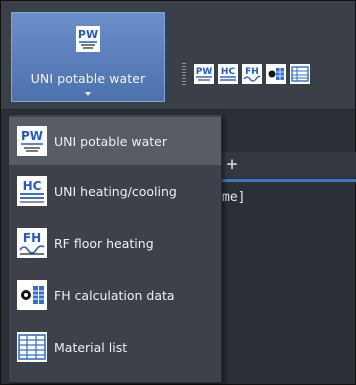  I want to click on uni-potable-water-split-button: PW UNI potable water, so click(88, 57).